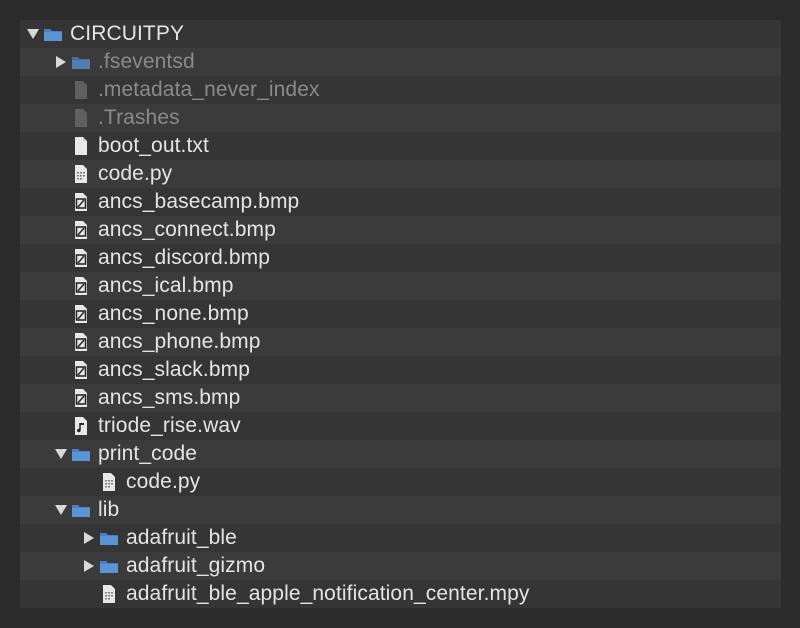 The image size is (800, 628). What do you see at coordinates (166, 285) in the screenshot?
I see `tree-item-label: ancs_ical.bmp` at bounding box center [166, 285].